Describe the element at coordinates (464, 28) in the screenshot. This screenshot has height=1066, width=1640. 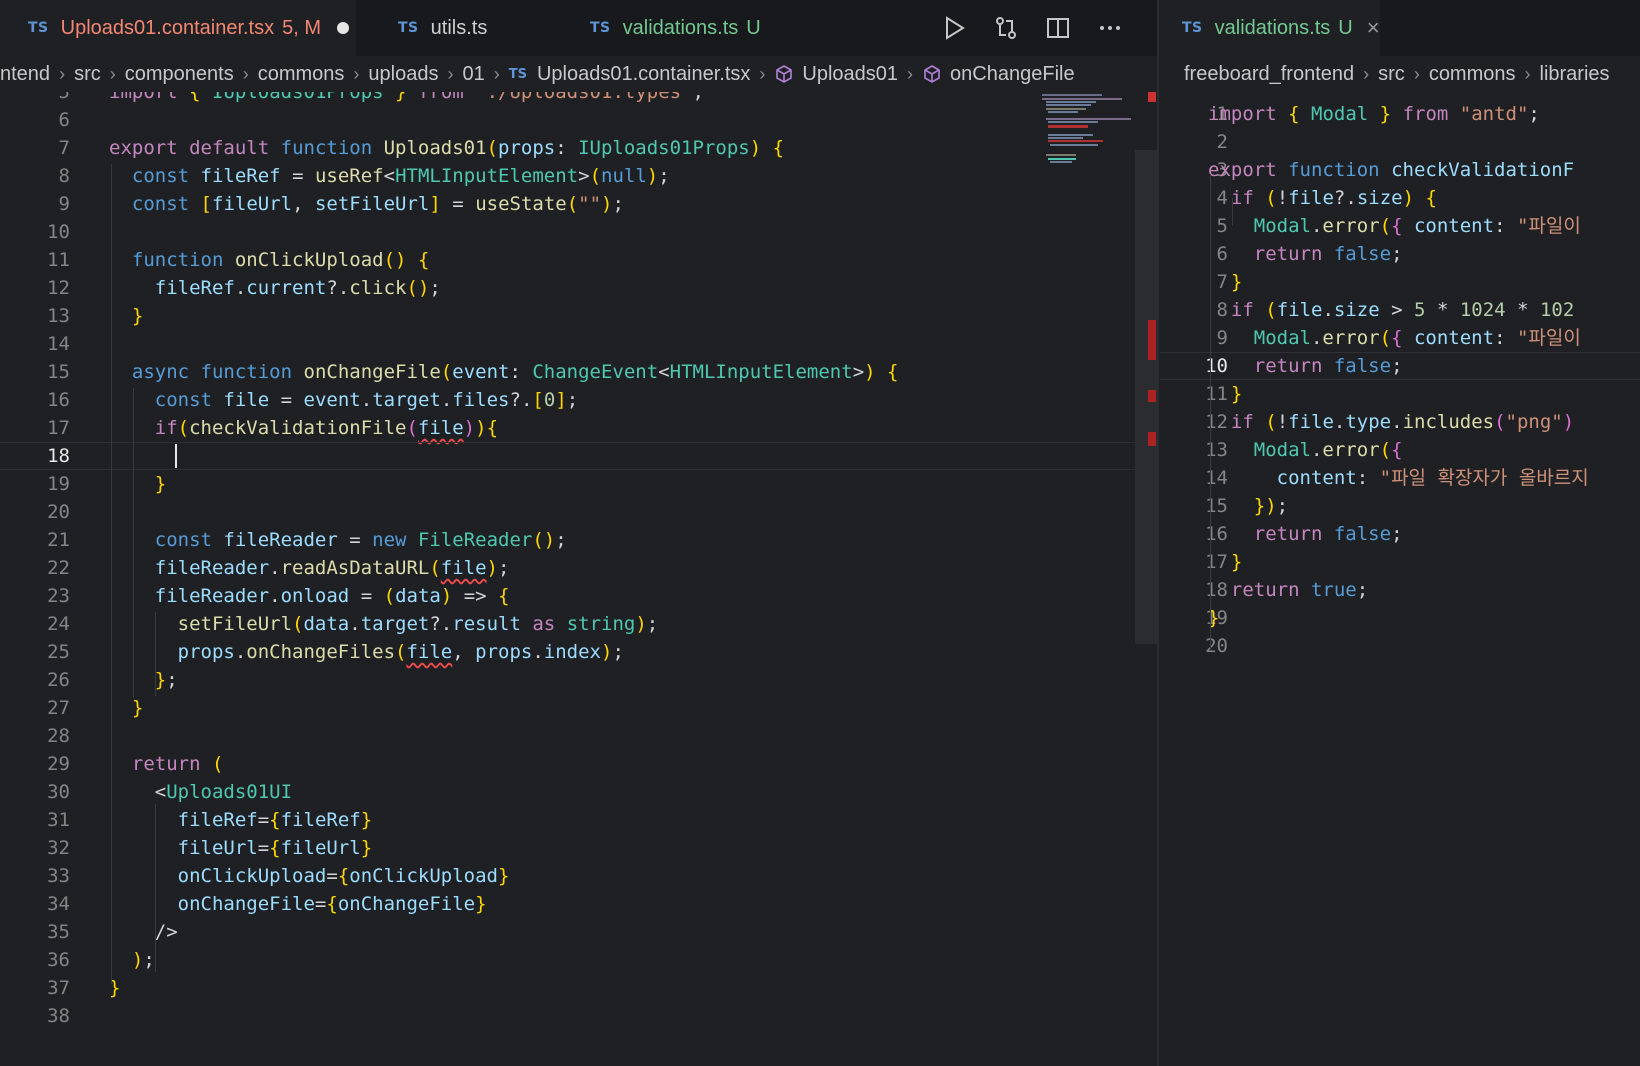
I see `tab-utils: TS utils.ts` at that location.